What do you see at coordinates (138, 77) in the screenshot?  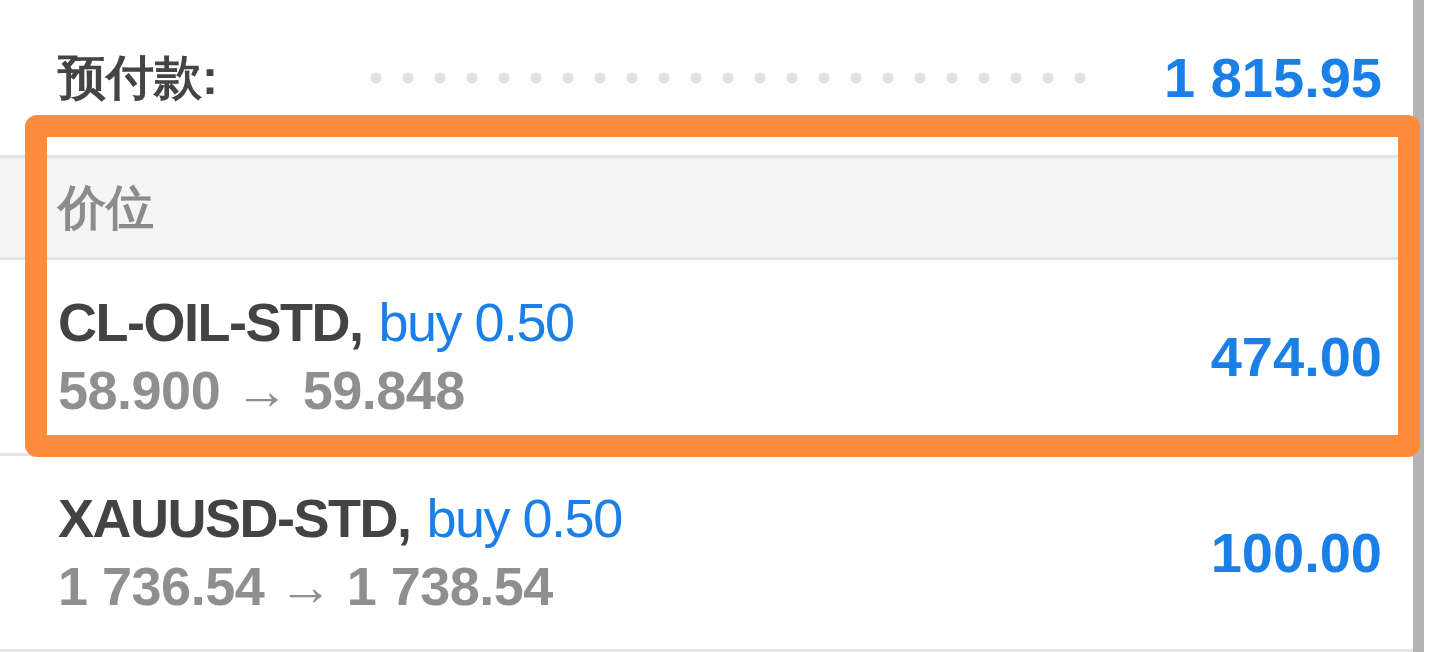 I see `margin-label: 预付款:` at bounding box center [138, 77].